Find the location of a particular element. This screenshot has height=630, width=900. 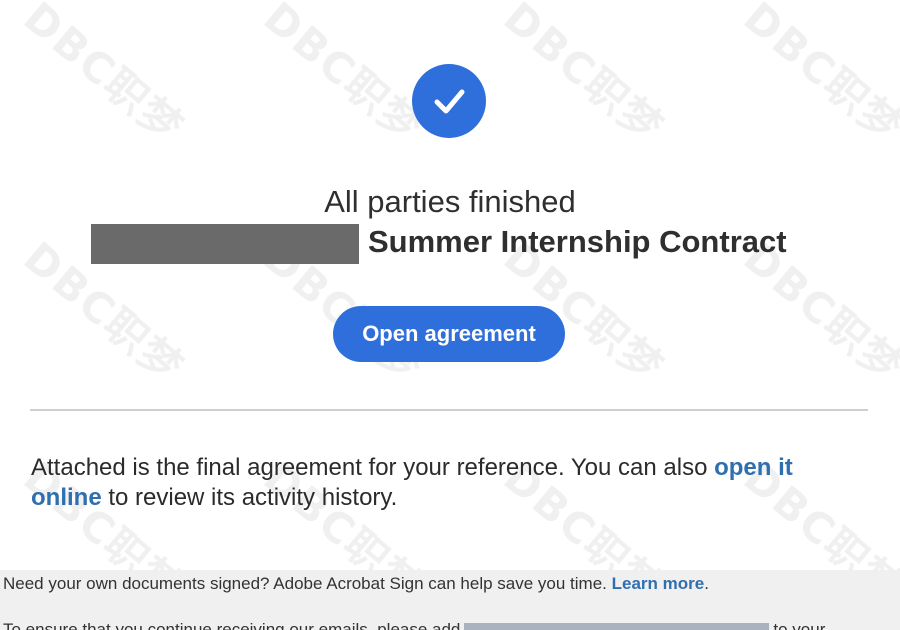

checkmark-icon is located at coordinates (449, 101).